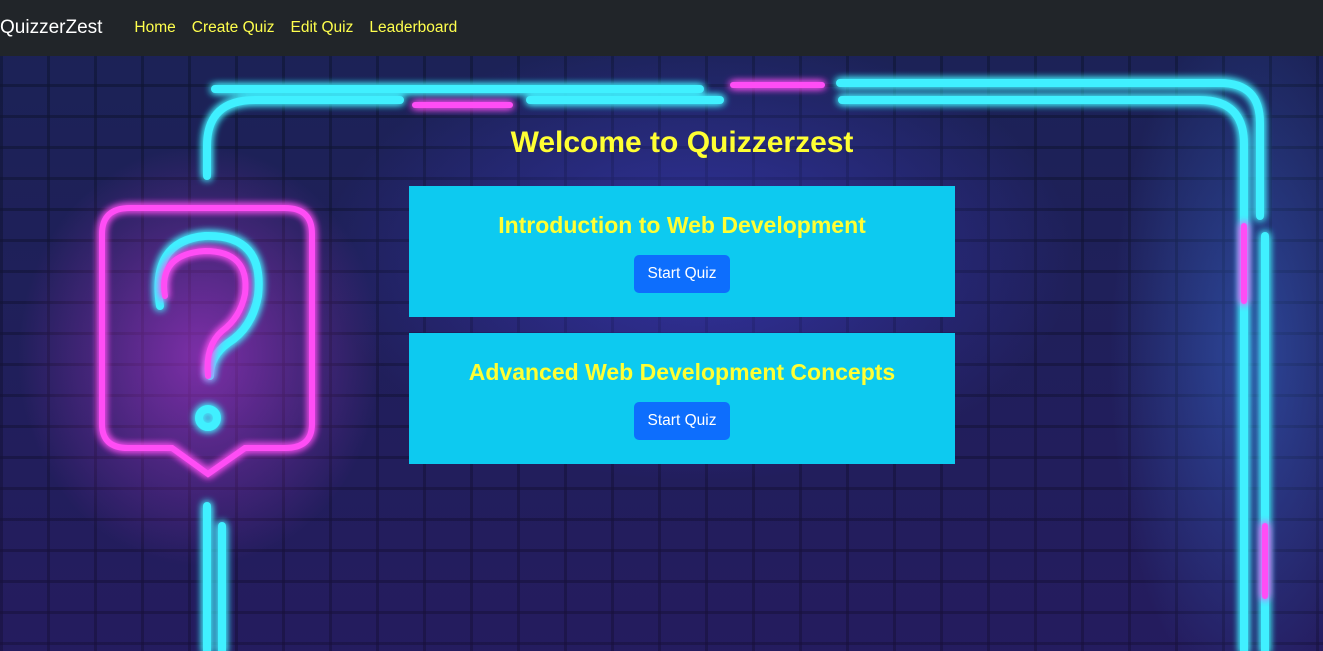  I want to click on quiz-title: Introduction to Web Development, so click(682, 225).